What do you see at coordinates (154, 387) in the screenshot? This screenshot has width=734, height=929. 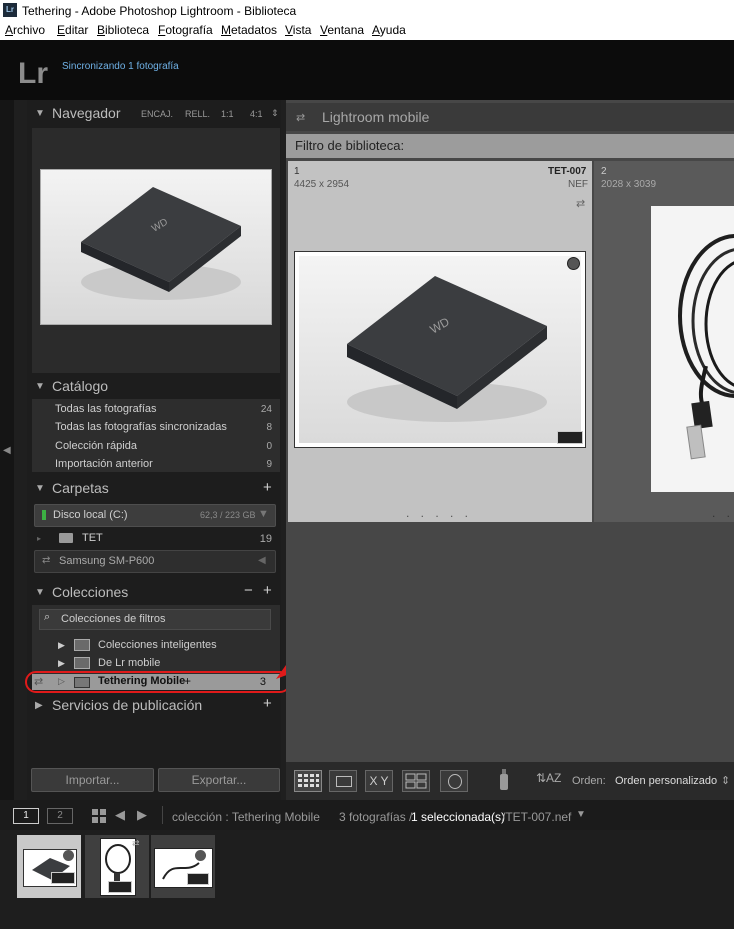 I see `catalog-header: ▼ Catálogo` at bounding box center [154, 387].